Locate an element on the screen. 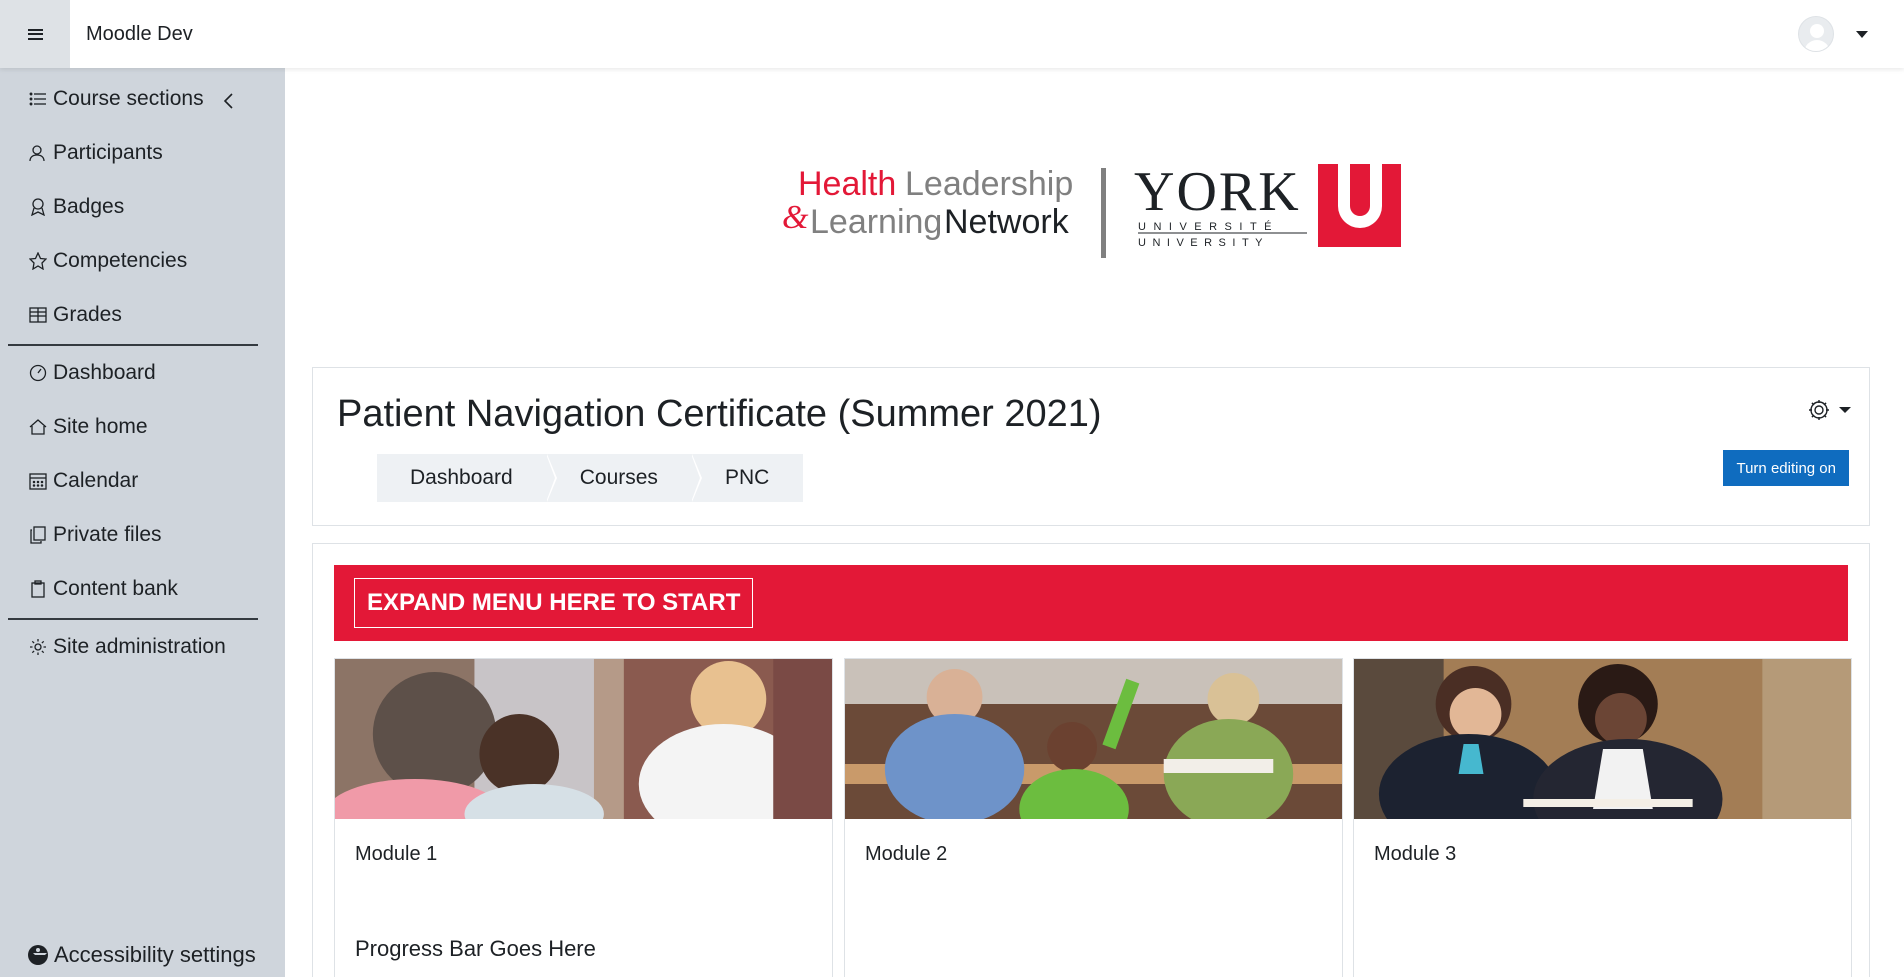 Image resolution: width=1904 pixels, height=977 pixels. module-title: Module 2 is located at coordinates (906, 854).